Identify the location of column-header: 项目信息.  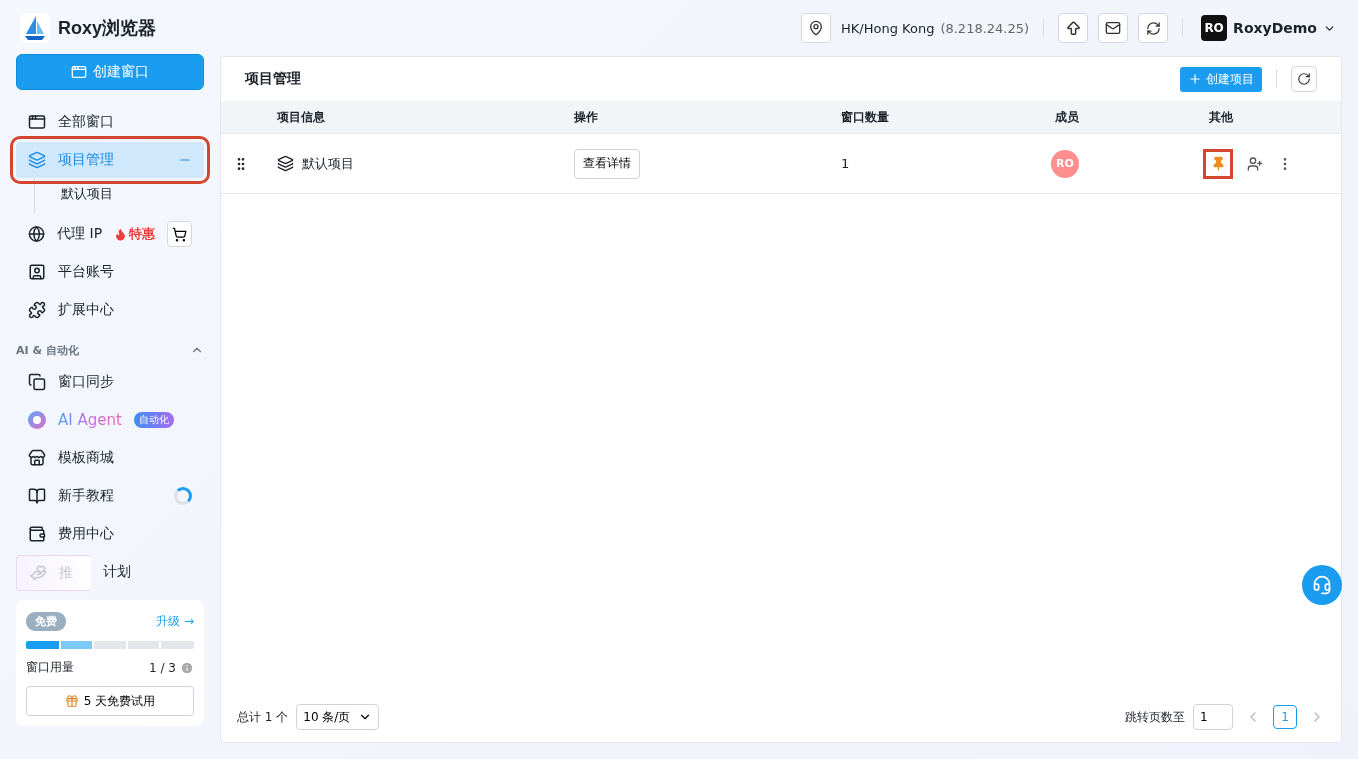
(301, 117).